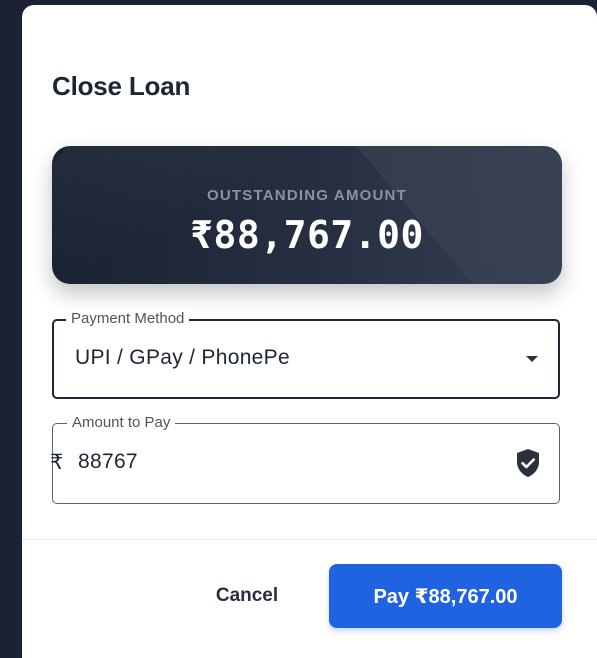 This screenshot has width=597, height=658. Describe the element at coordinates (128, 319) in the screenshot. I see `payment-method-label: Payment Method` at that location.